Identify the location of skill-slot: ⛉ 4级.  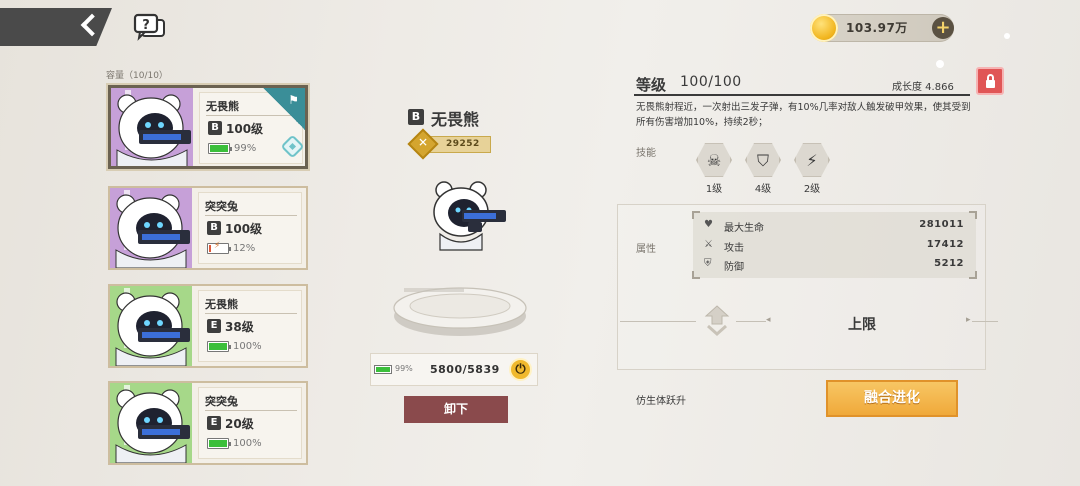
(763, 168).